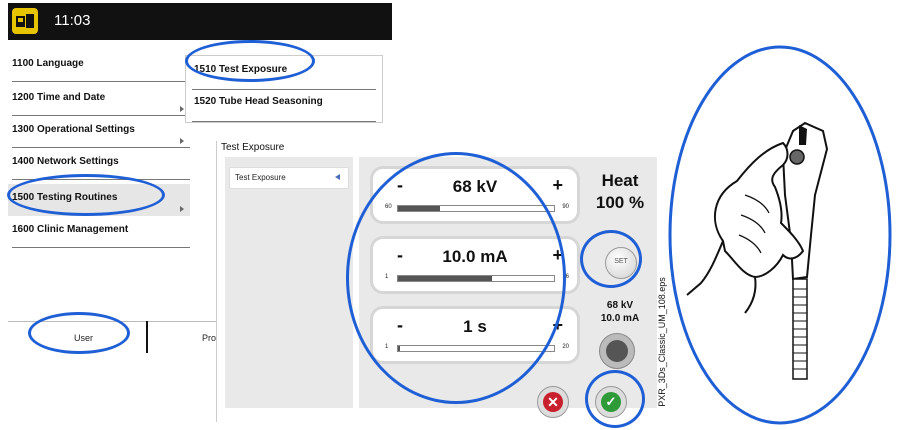 This screenshot has width=906, height=430. Describe the element at coordinates (337, 177) in the screenshot. I see `chevron-left-icon` at that location.